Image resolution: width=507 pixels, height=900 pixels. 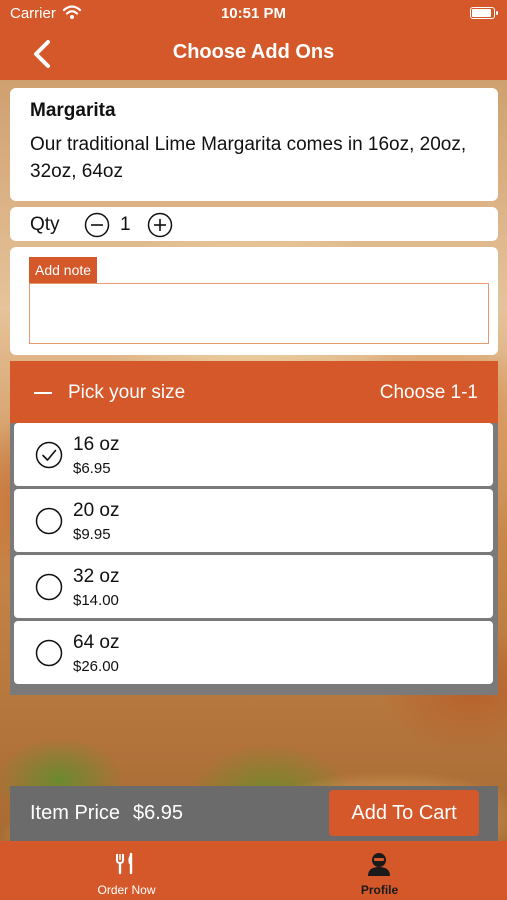 I want to click on option-name: 16 oz, so click(x=96, y=444).